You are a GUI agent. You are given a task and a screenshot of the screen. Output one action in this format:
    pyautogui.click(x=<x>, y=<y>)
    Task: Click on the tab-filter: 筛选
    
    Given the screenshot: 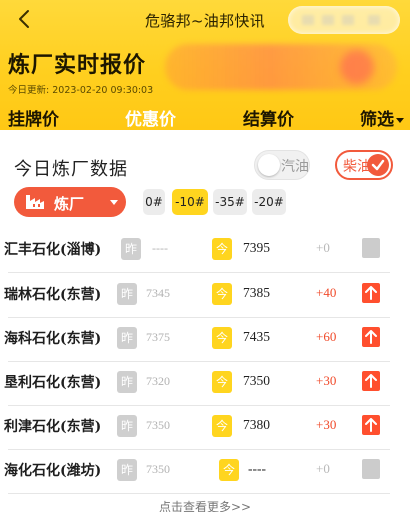 What is the action you would take?
    pyautogui.click(x=382, y=117)
    